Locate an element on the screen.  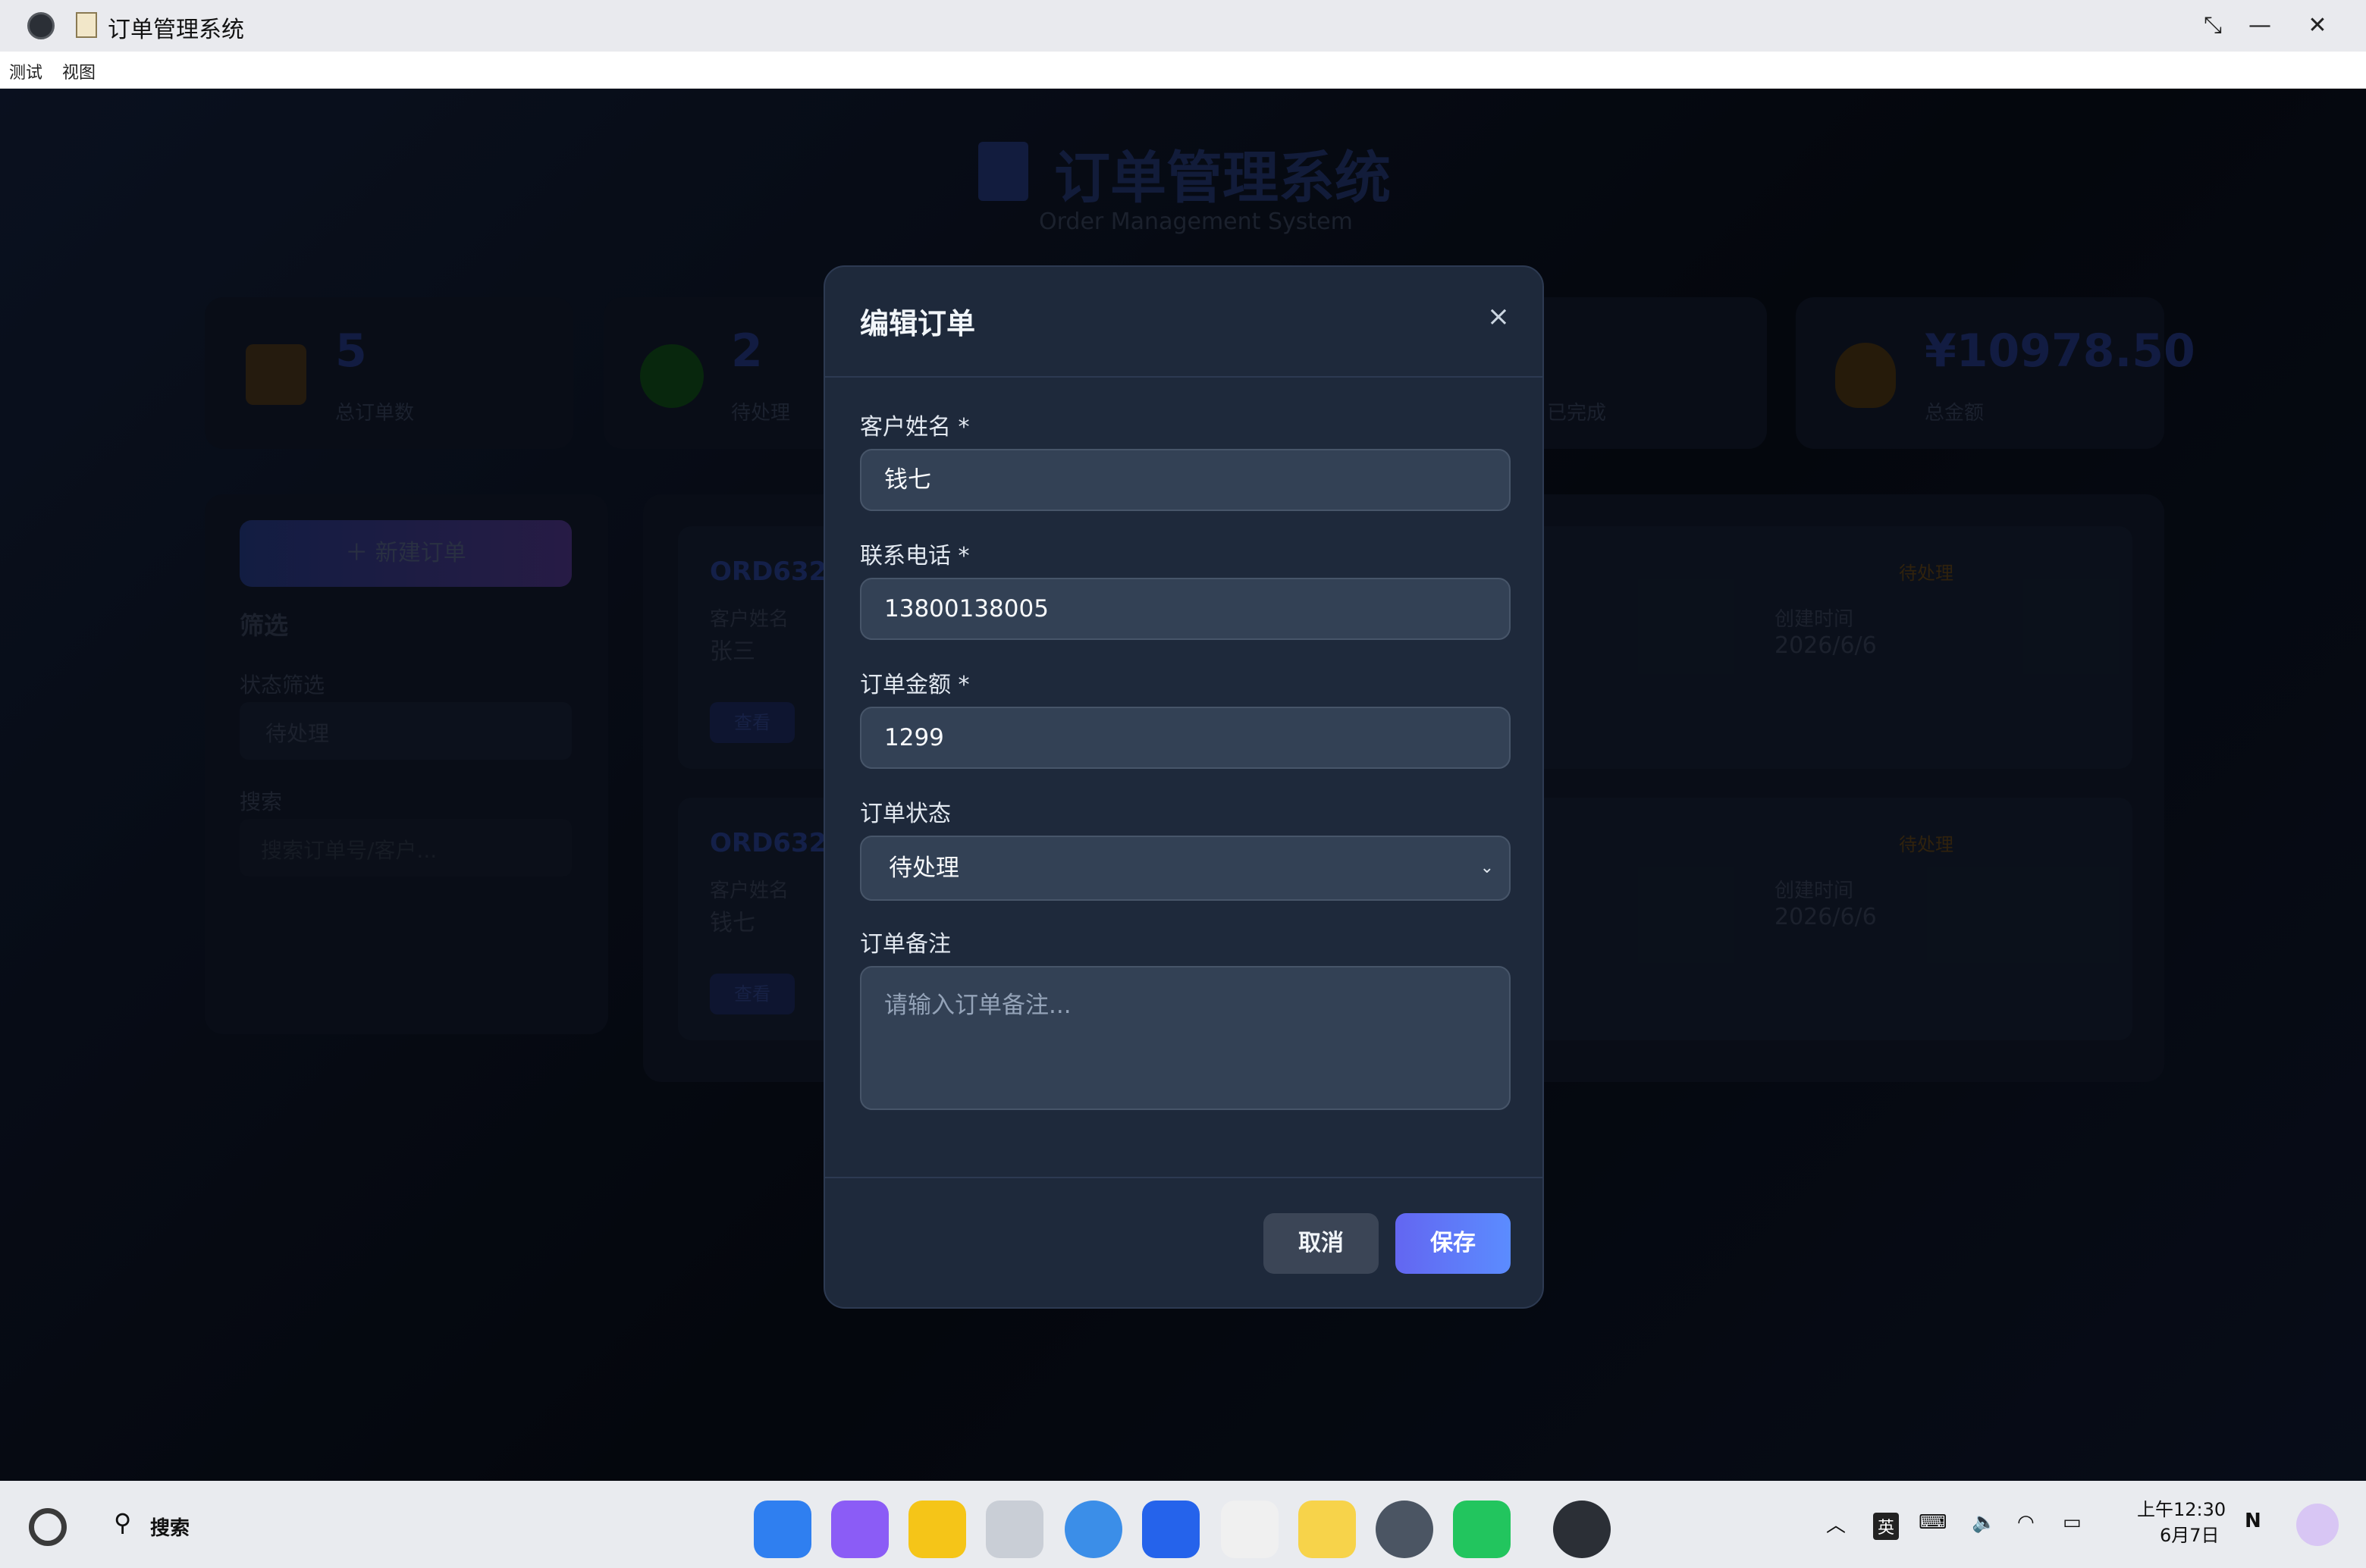
launcher-icon is located at coordinates (782, 1530).